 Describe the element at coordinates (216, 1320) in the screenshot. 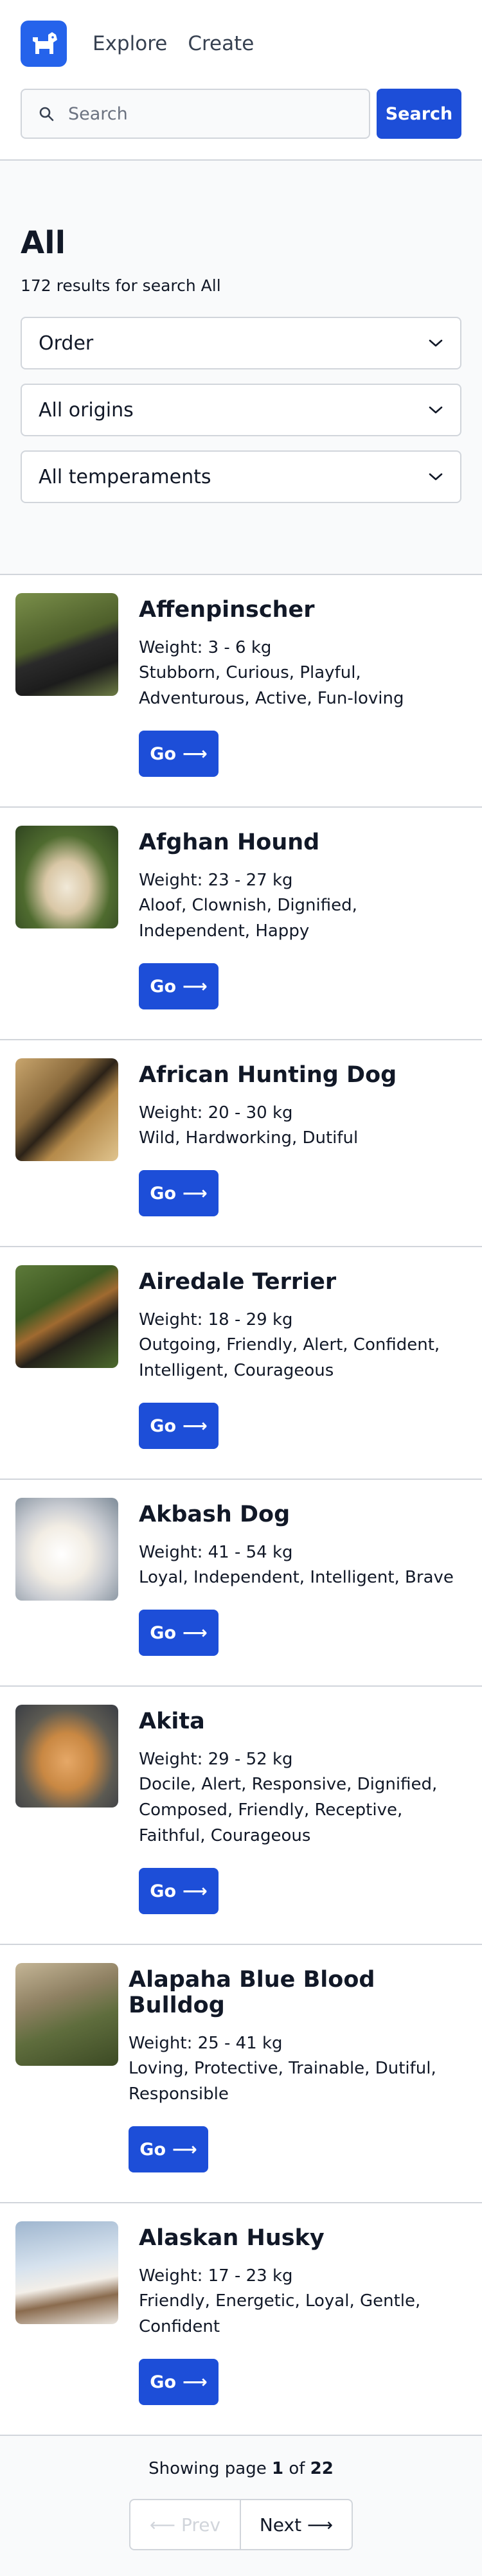

I see `breed-weight: Weight: 18 - 29 kg` at that location.